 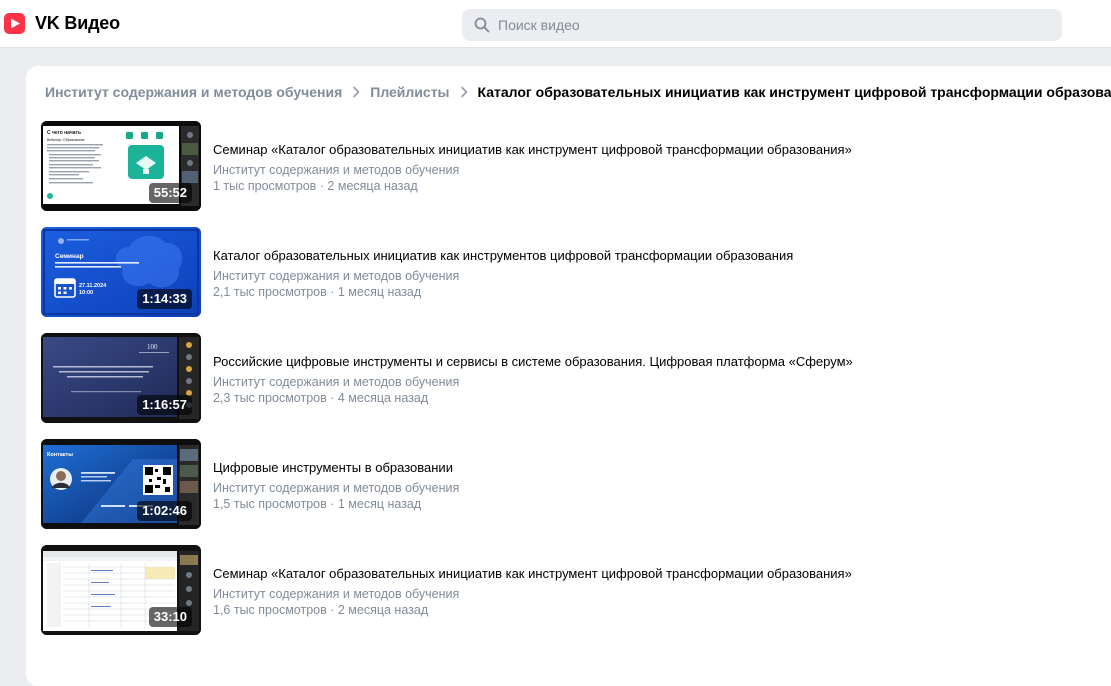 What do you see at coordinates (121, 590) in the screenshot?
I see `video-thumbnail: 33:10` at bounding box center [121, 590].